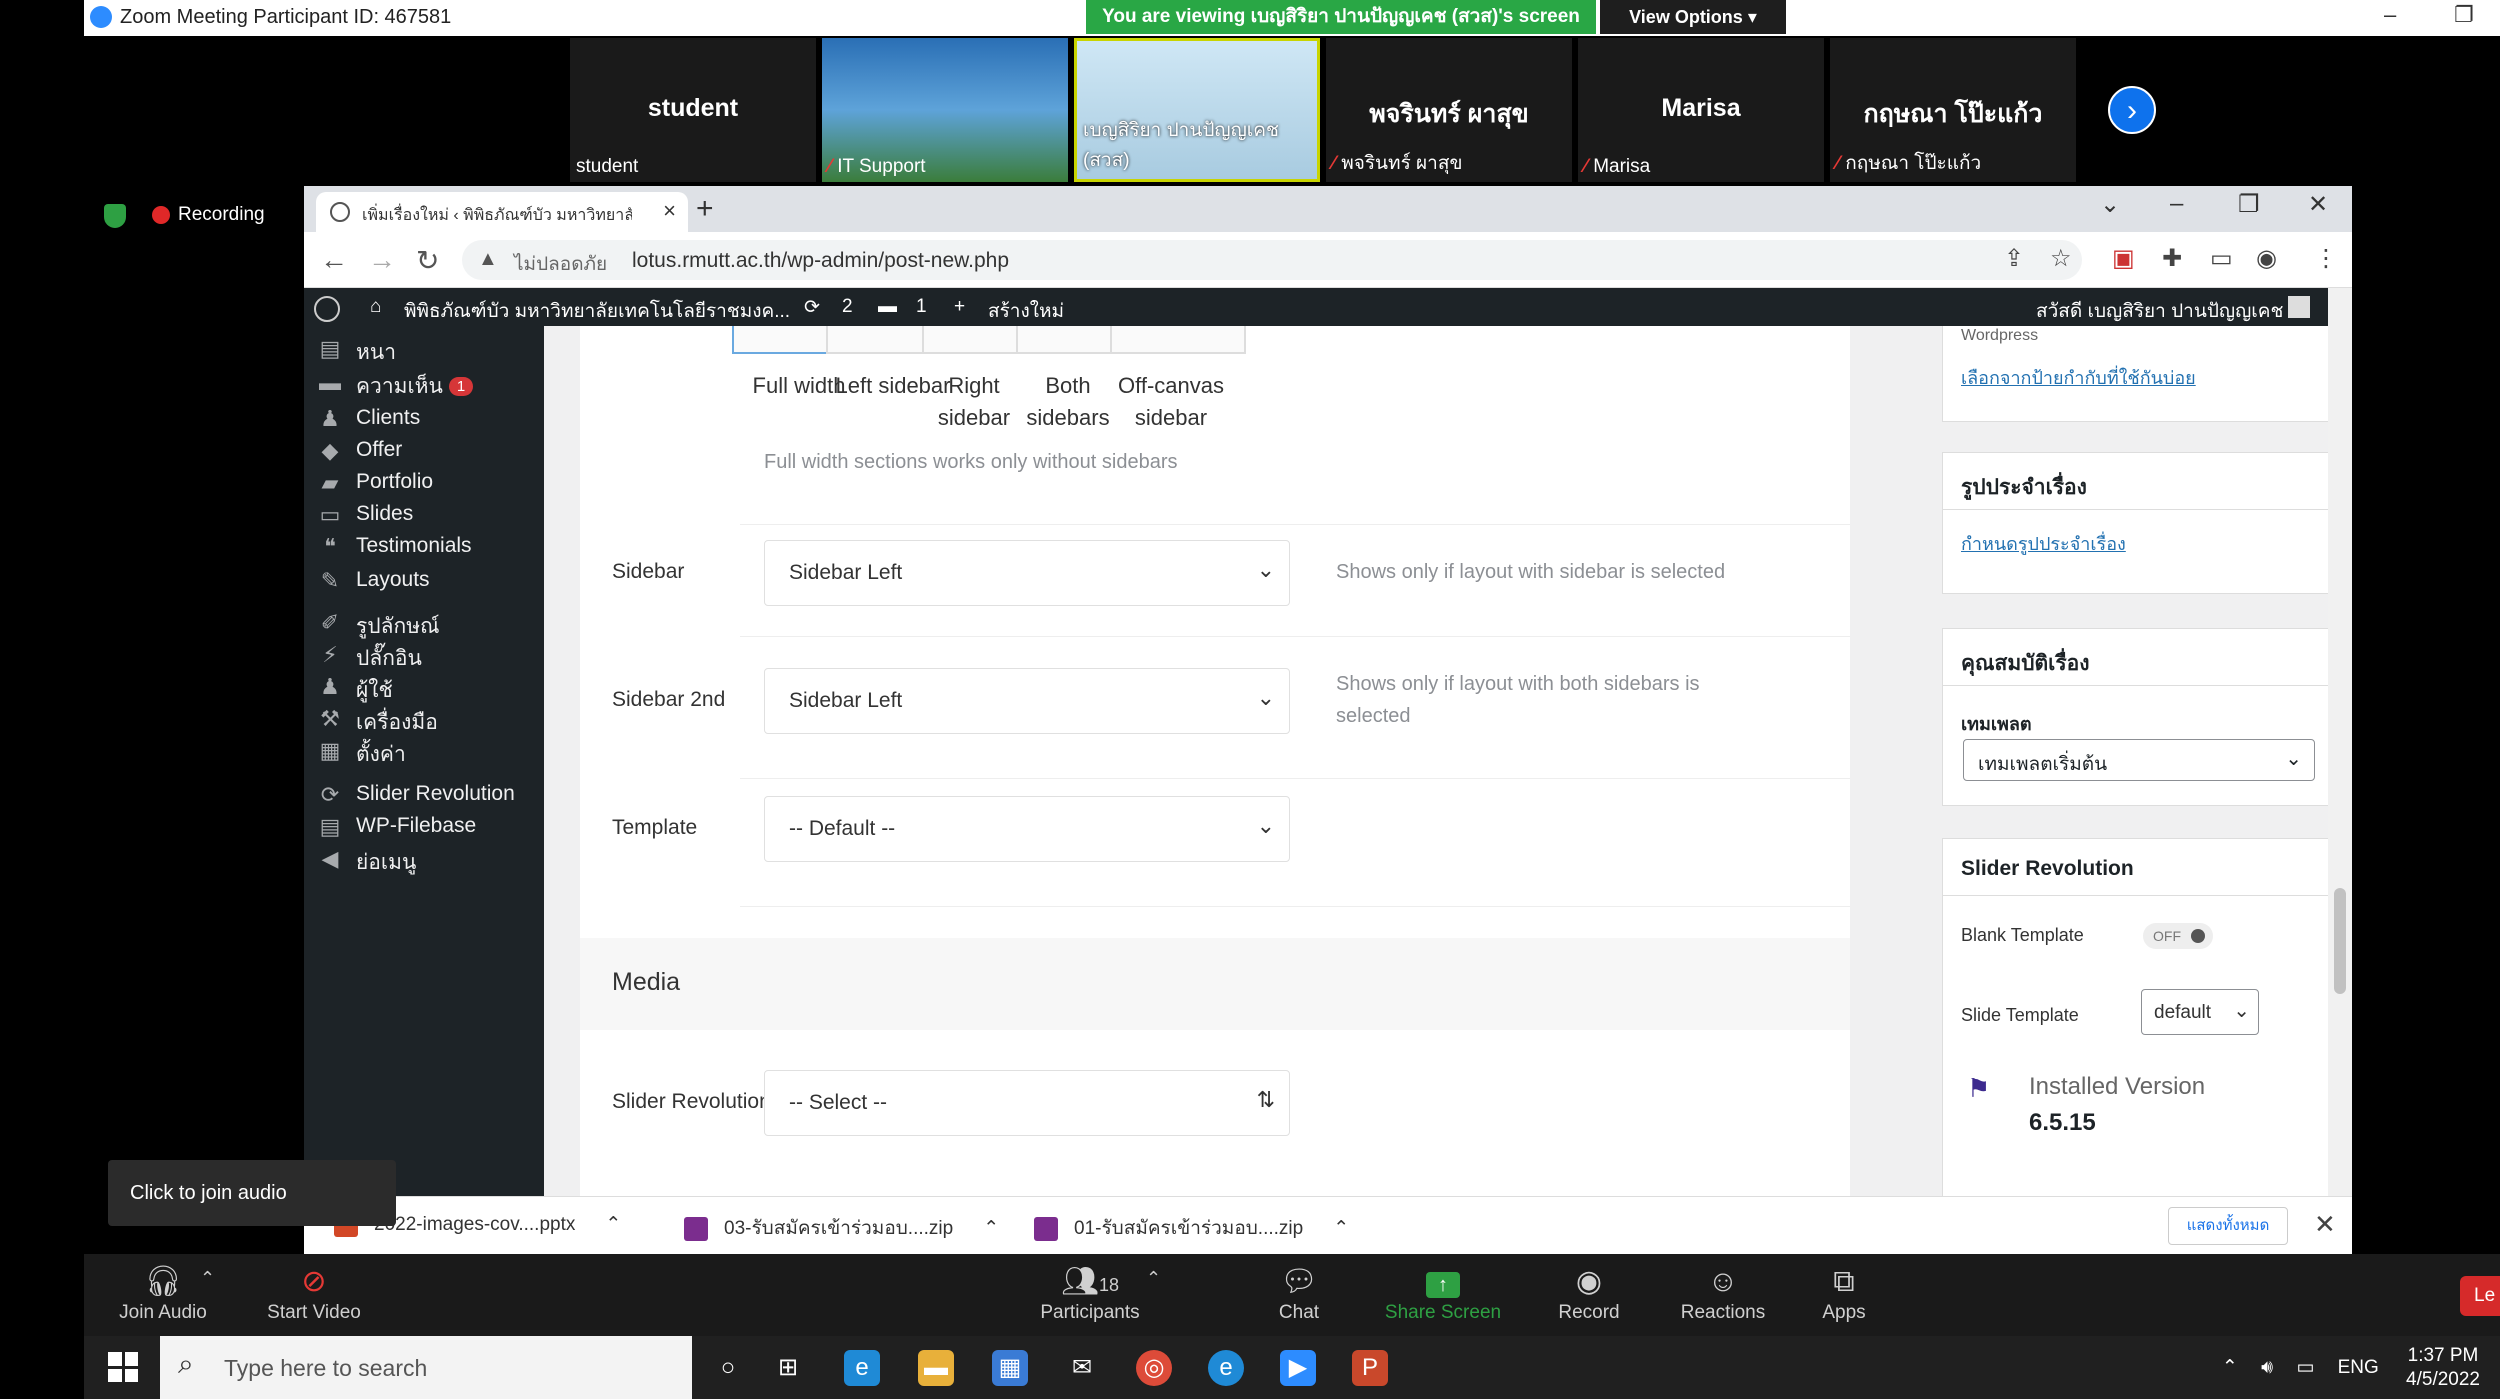  Describe the element at coordinates (382, 260) in the screenshot. I see `forward-icon: →` at that location.